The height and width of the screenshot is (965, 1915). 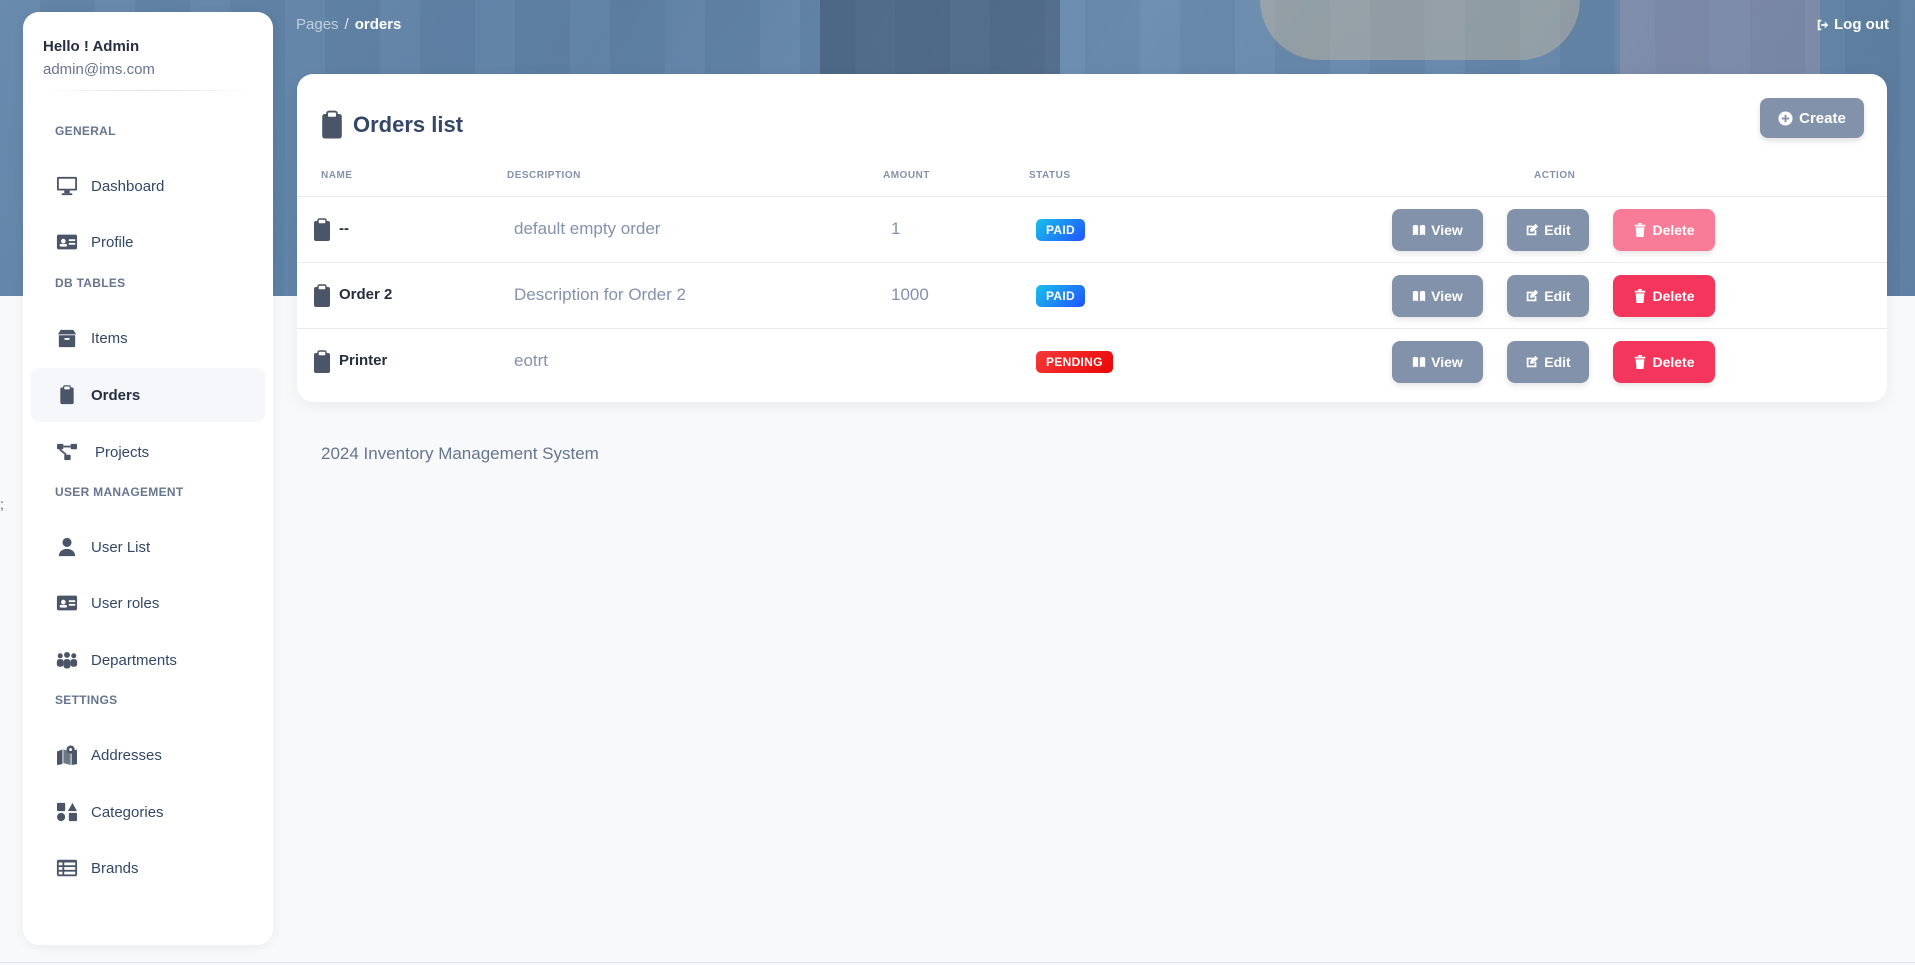 I want to click on column-header-action: ACTION, so click(x=1555, y=175).